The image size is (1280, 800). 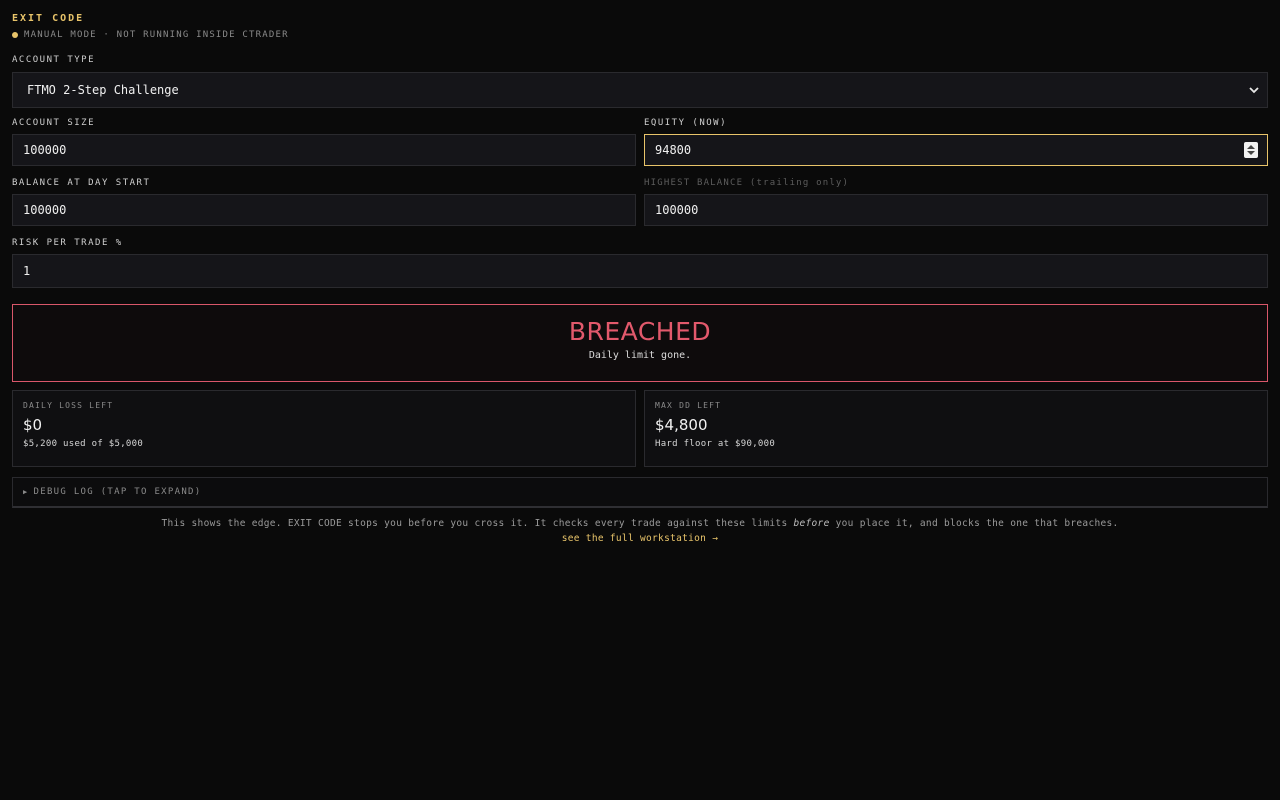 What do you see at coordinates (45, 210) in the screenshot?
I see `balance-day-start-value: 100000` at bounding box center [45, 210].